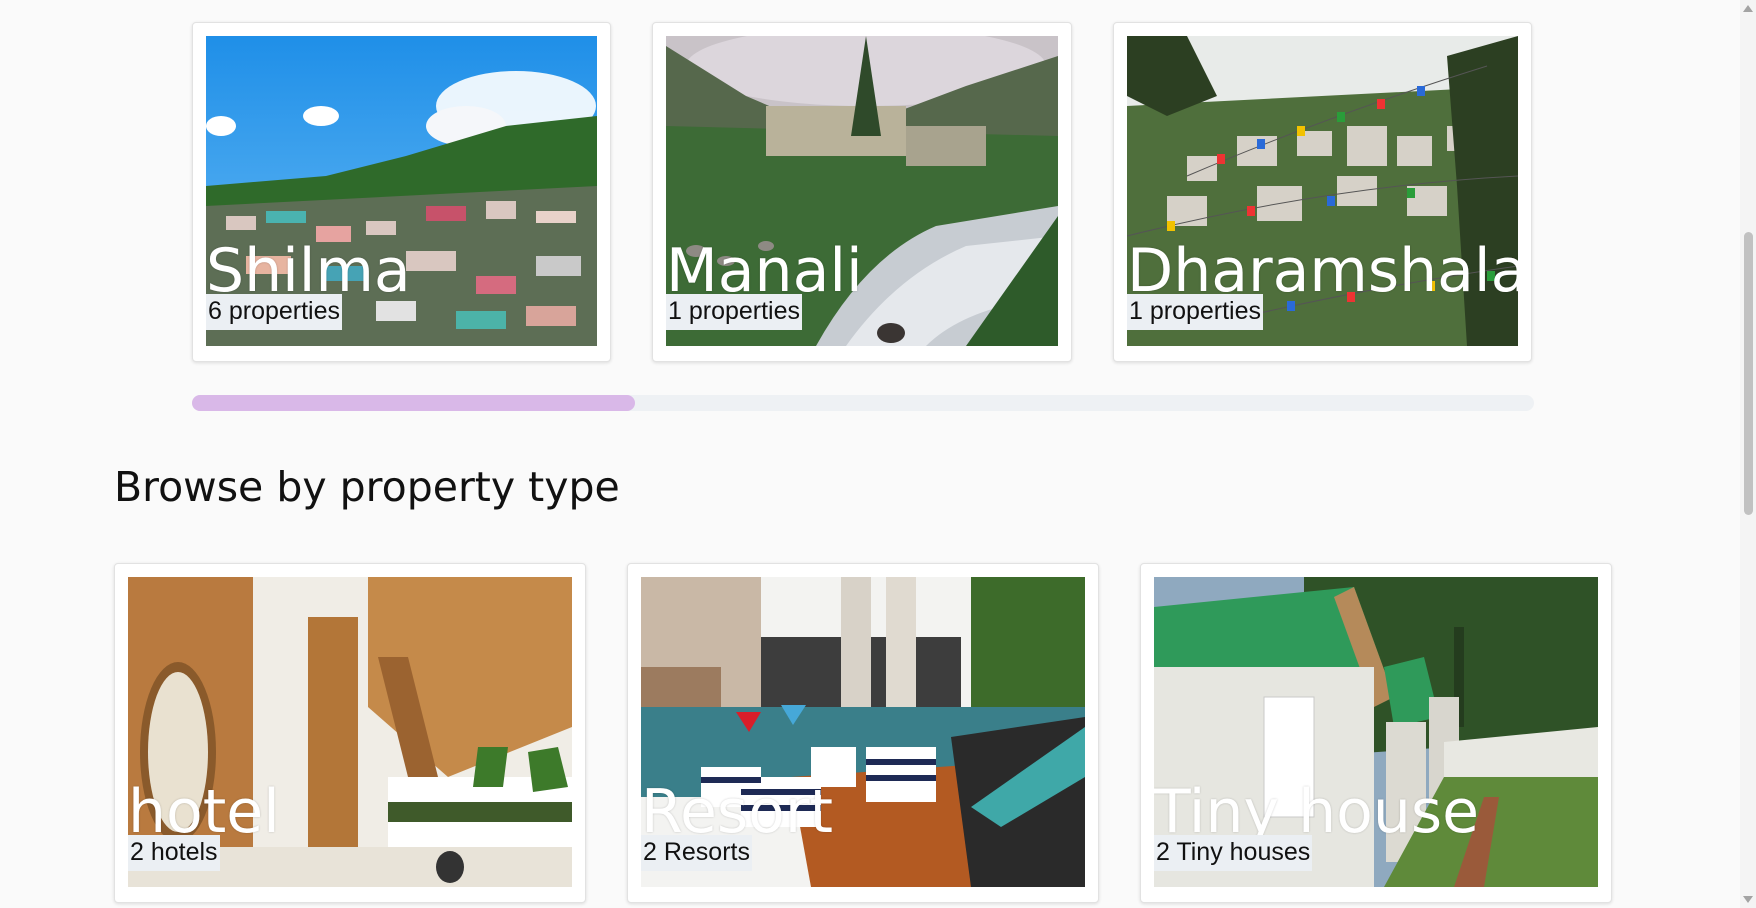 This screenshot has width=1756, height=908. What do you see at coordinates (174, 853) in the screenshot?
I see `property-type-count: 2 hotels` at bounding box center [174, 853].